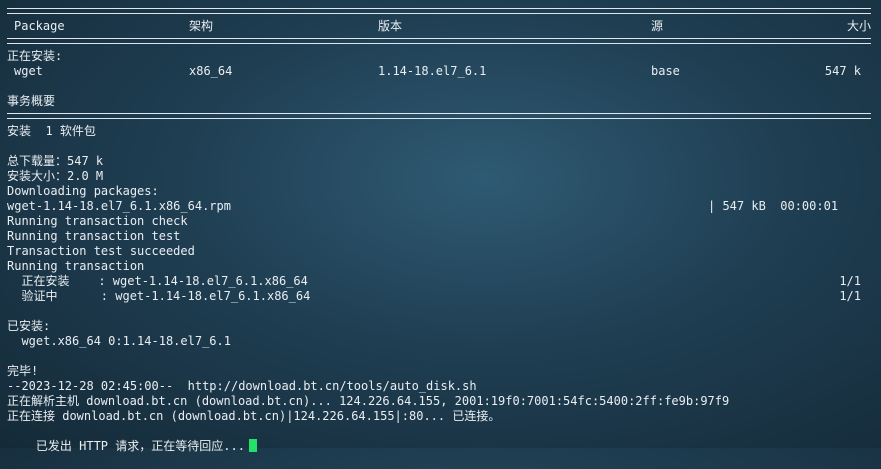 The height and width of the screenshot is (469, 881). I want to click on transaction-test-ok: Transaction test succeeded, so click(101, 251).